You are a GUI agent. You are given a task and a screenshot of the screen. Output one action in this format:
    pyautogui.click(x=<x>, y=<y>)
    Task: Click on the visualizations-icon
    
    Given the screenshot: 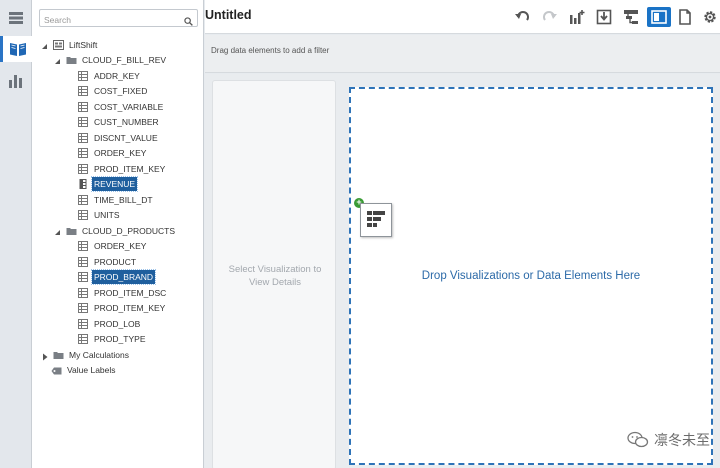 What is the action you would take?
    pyautogui.click(x=16, y=81)
    